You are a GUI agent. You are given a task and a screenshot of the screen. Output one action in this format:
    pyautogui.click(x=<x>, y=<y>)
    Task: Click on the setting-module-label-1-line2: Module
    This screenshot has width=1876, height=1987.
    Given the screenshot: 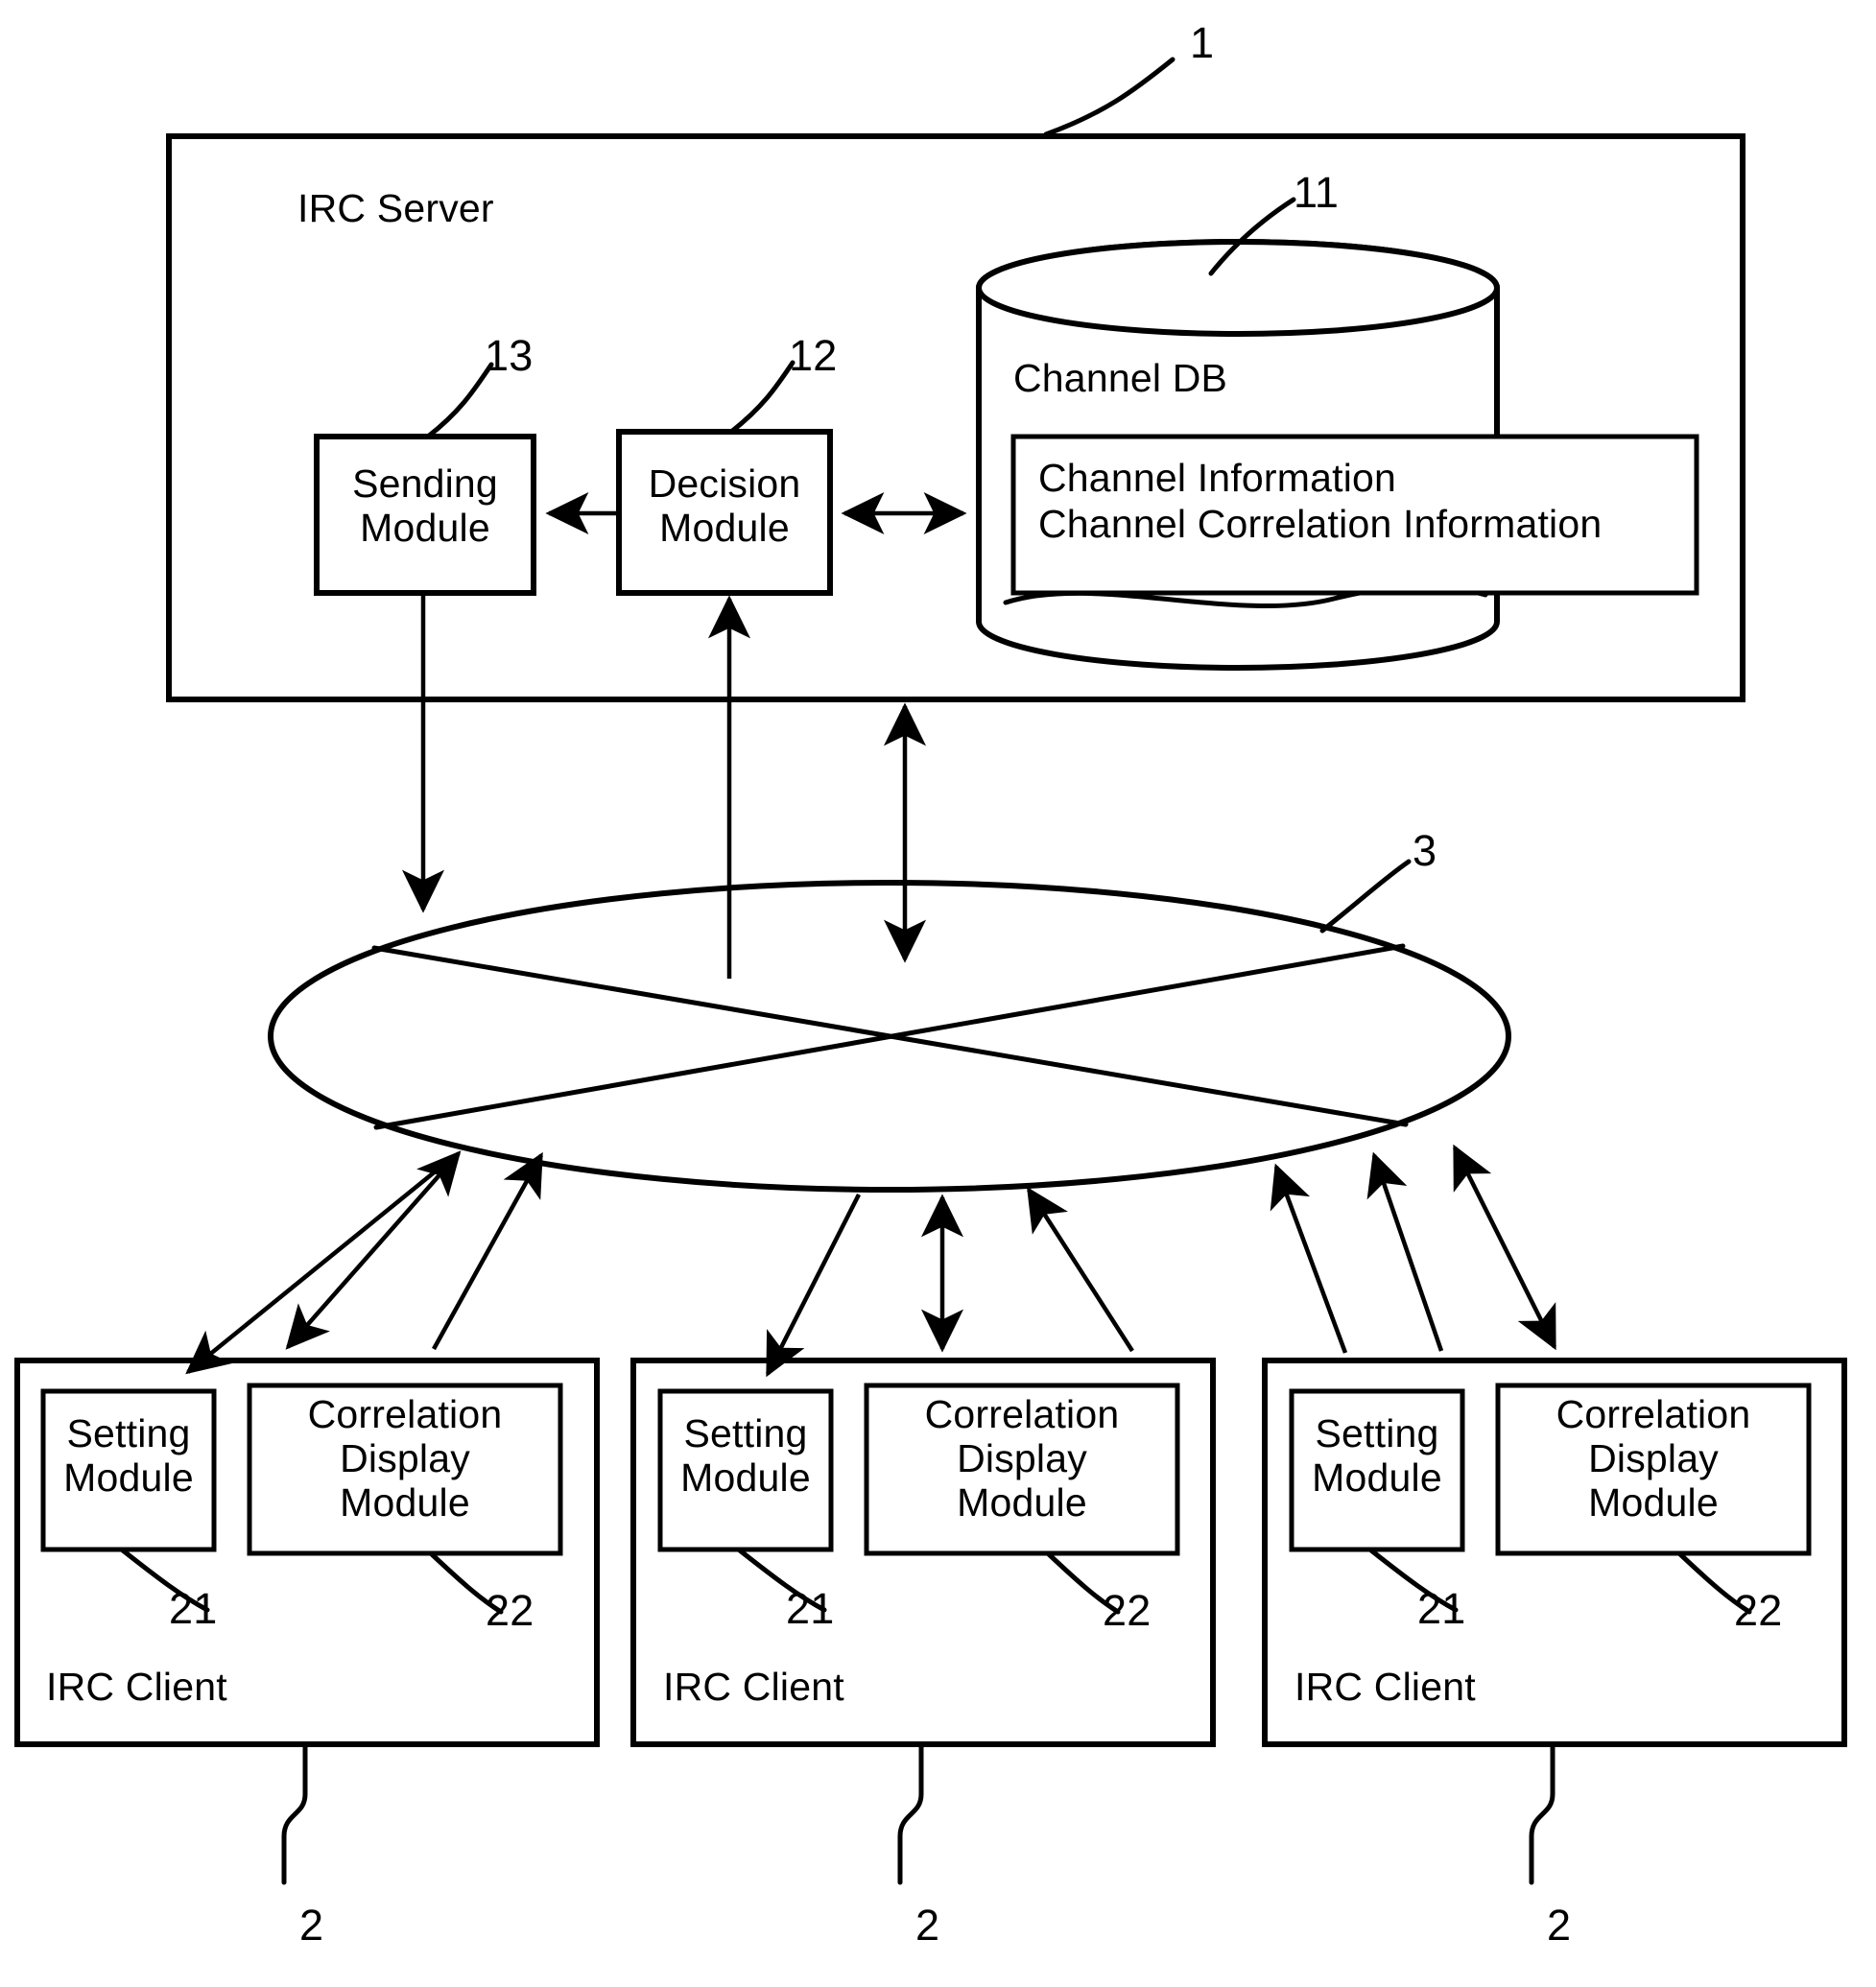 What is the action you would take?
    pyautogui.click(x=128, y=1477)
    